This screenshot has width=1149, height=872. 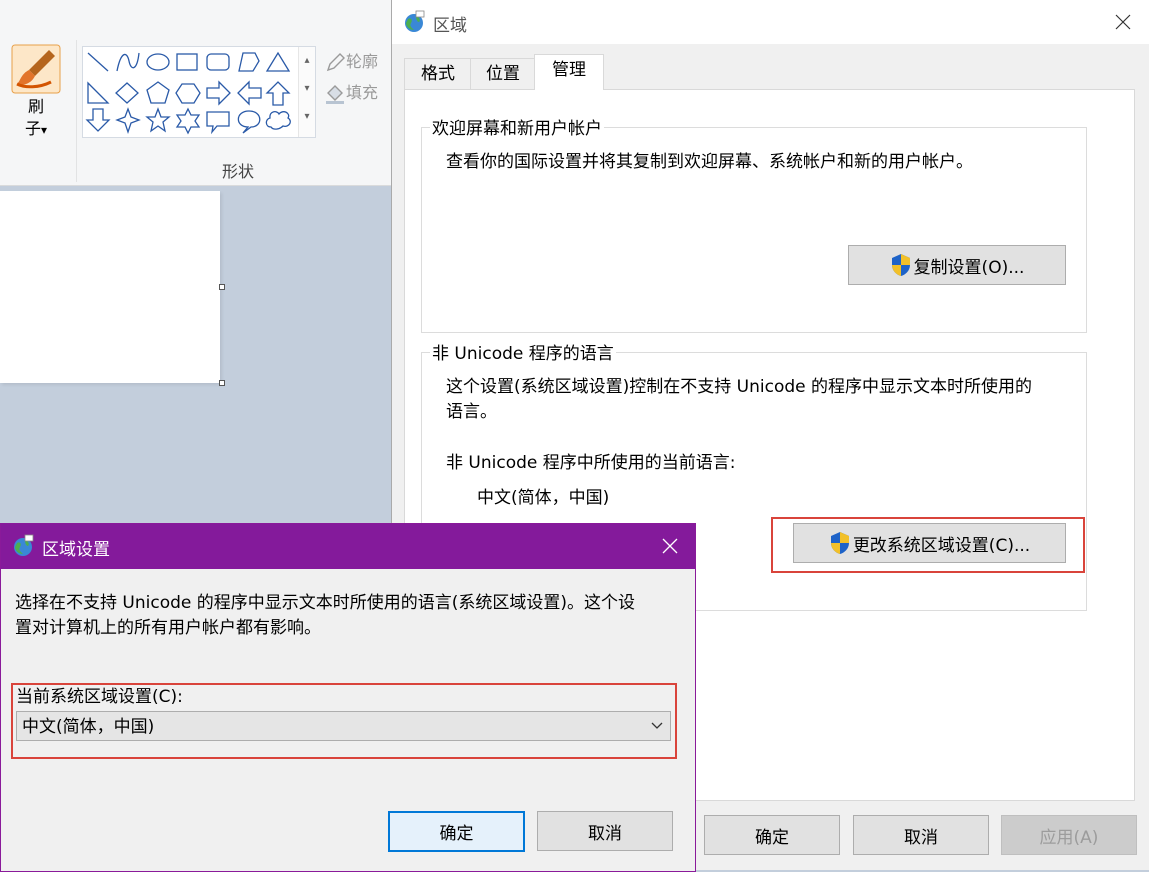 I want to click on tab-administrative: 管理, so click(x=569, y=72).